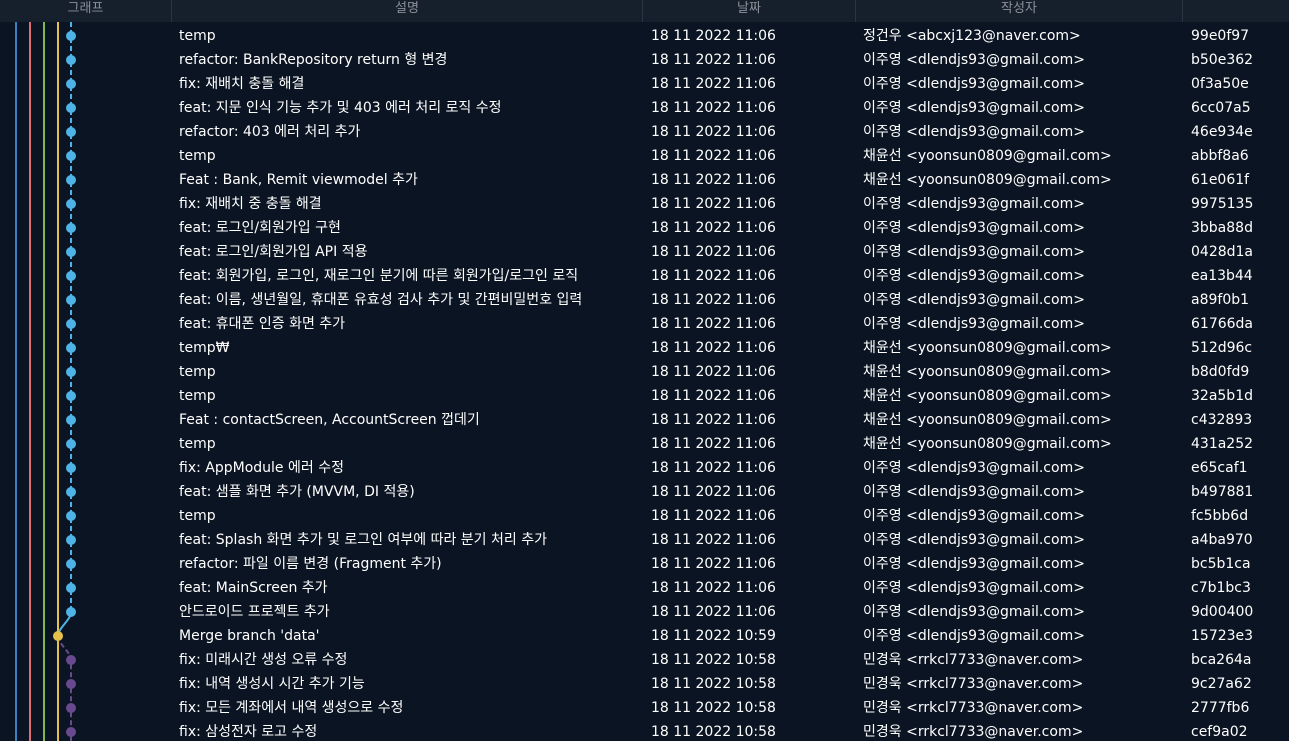 The image size is (1289, 741). I want to click on commit-date: 18 11 2022 10:58, so click(713, 684).